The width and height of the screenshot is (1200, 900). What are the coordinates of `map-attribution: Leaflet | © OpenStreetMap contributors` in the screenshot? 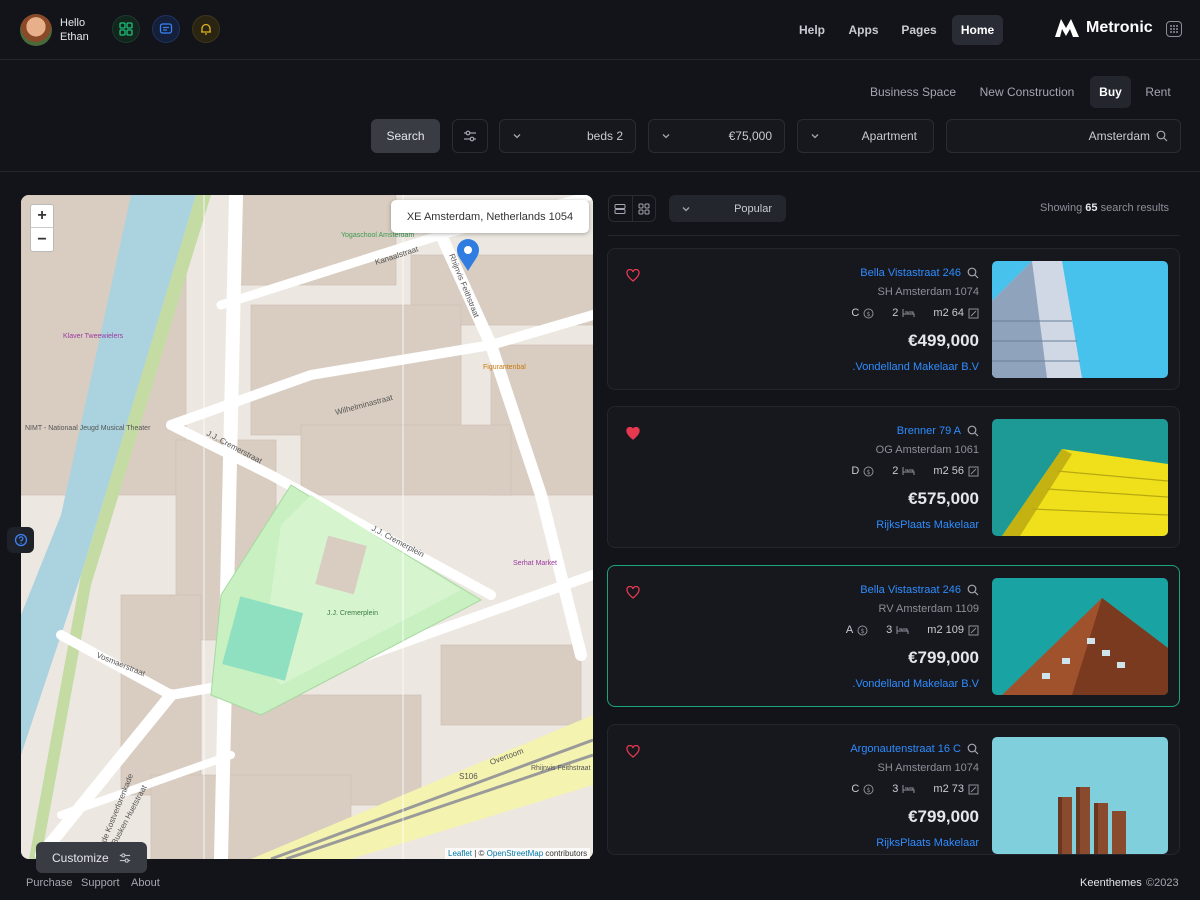 It's located at (518, 853).